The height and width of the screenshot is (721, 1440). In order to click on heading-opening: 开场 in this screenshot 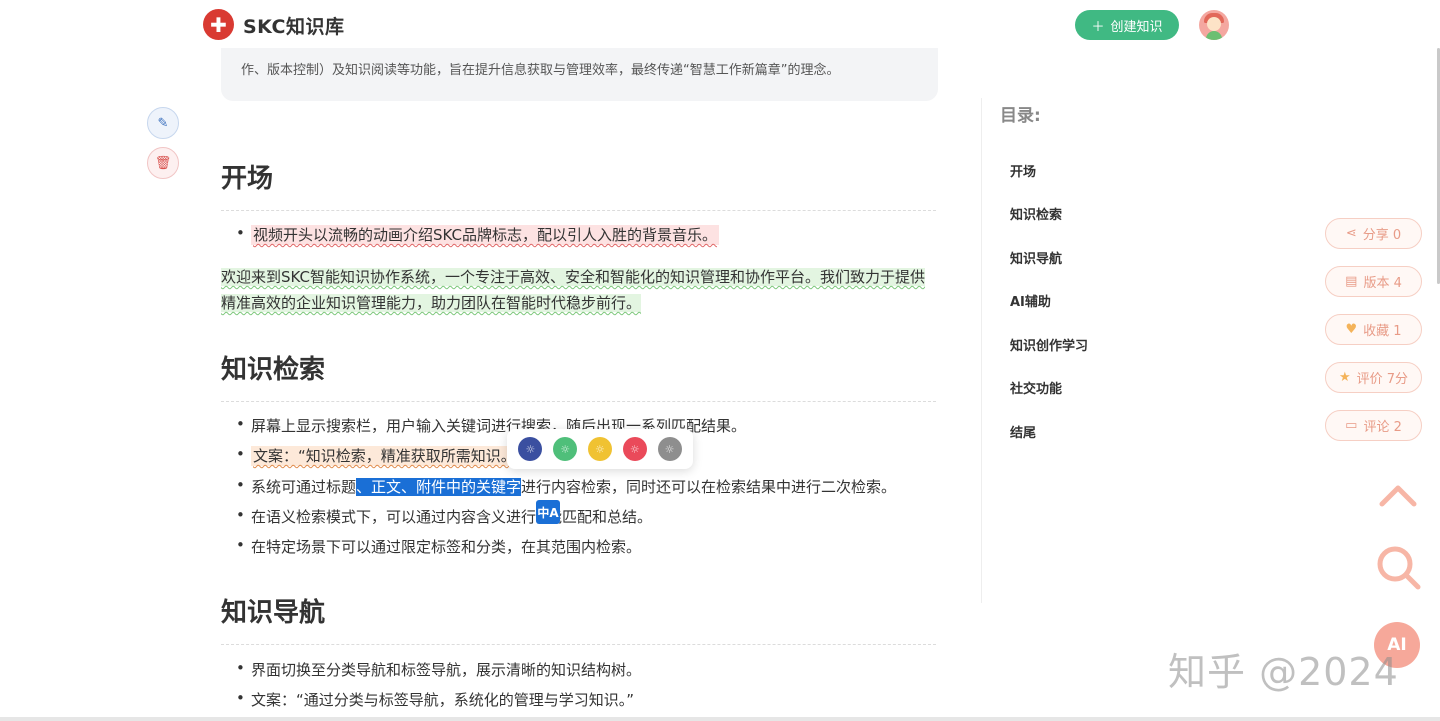, I will do `click(247, 179)`.